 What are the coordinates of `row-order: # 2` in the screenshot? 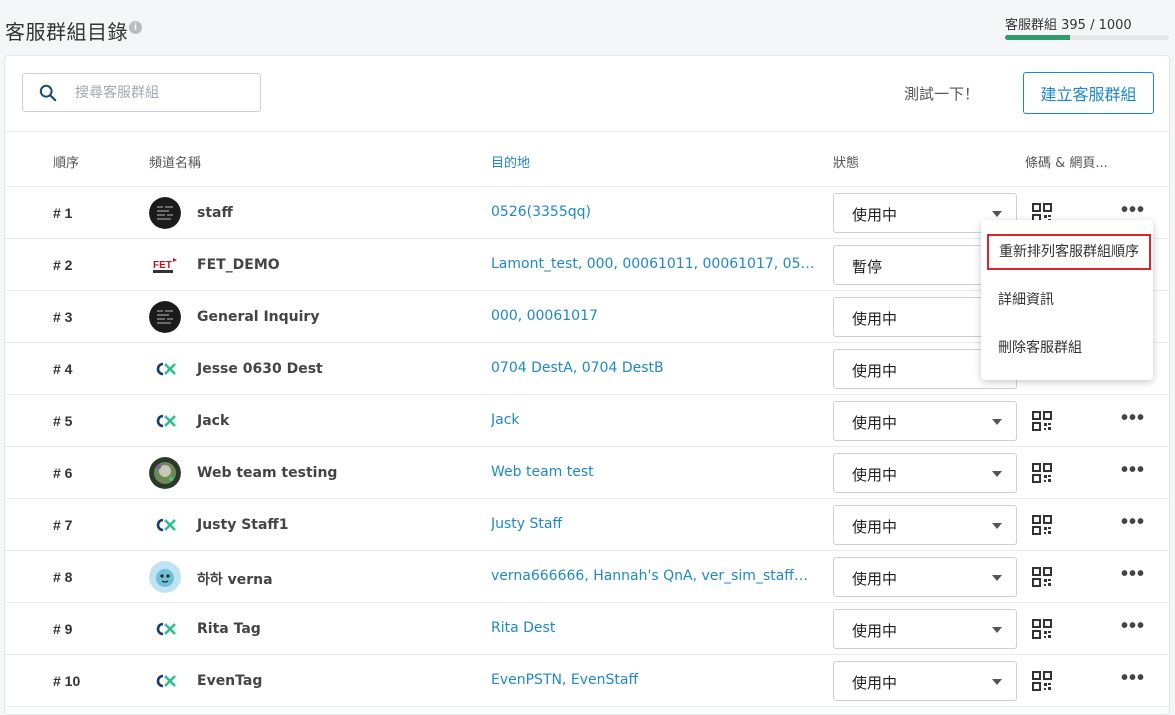 It's located at (63, 265).